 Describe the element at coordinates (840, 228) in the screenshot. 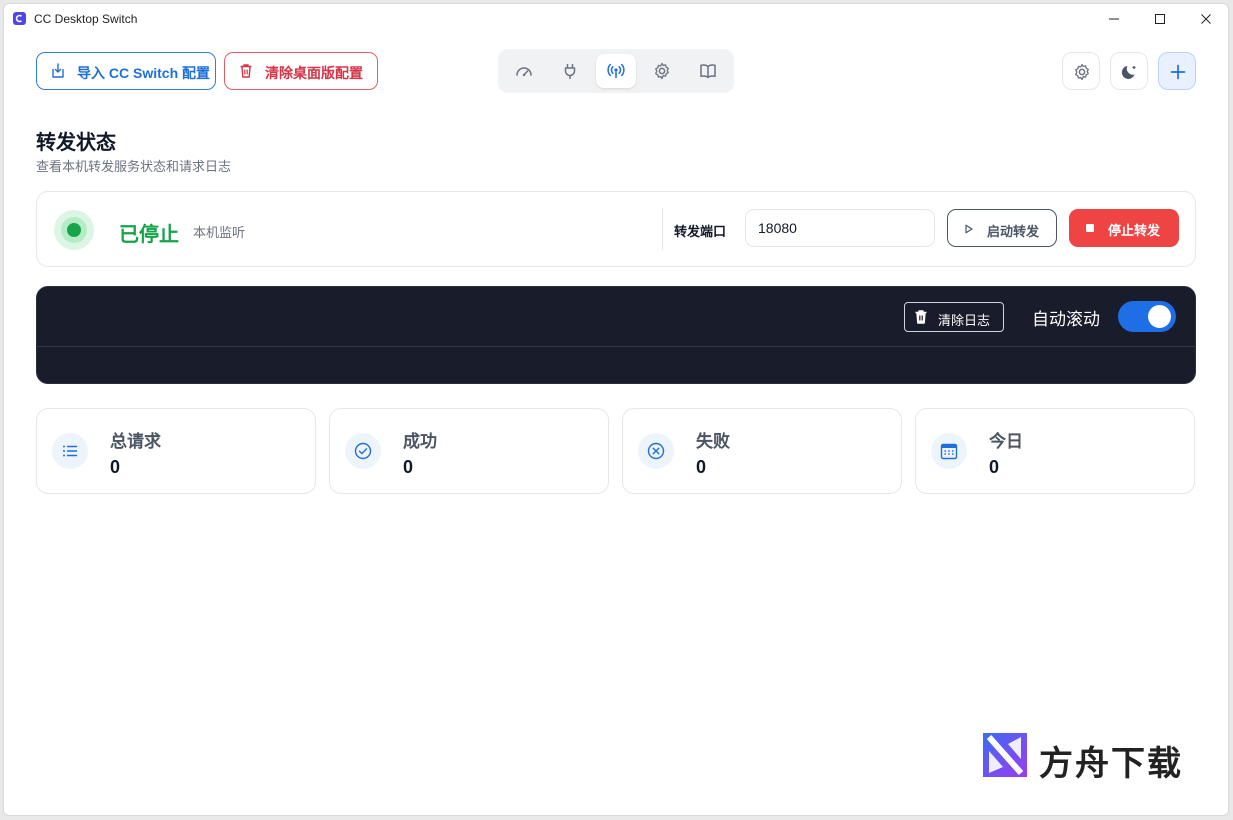

I see `port-input` at that location.